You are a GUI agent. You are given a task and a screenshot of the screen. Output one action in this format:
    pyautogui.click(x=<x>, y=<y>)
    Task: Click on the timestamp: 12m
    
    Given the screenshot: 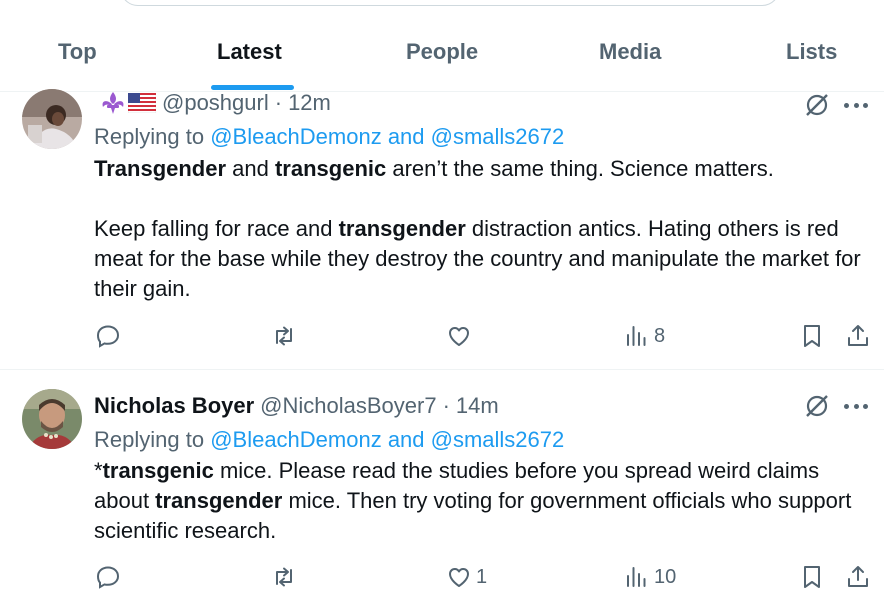 What is the action you would take?
    pyautogui.click(x=309, y=103)
    